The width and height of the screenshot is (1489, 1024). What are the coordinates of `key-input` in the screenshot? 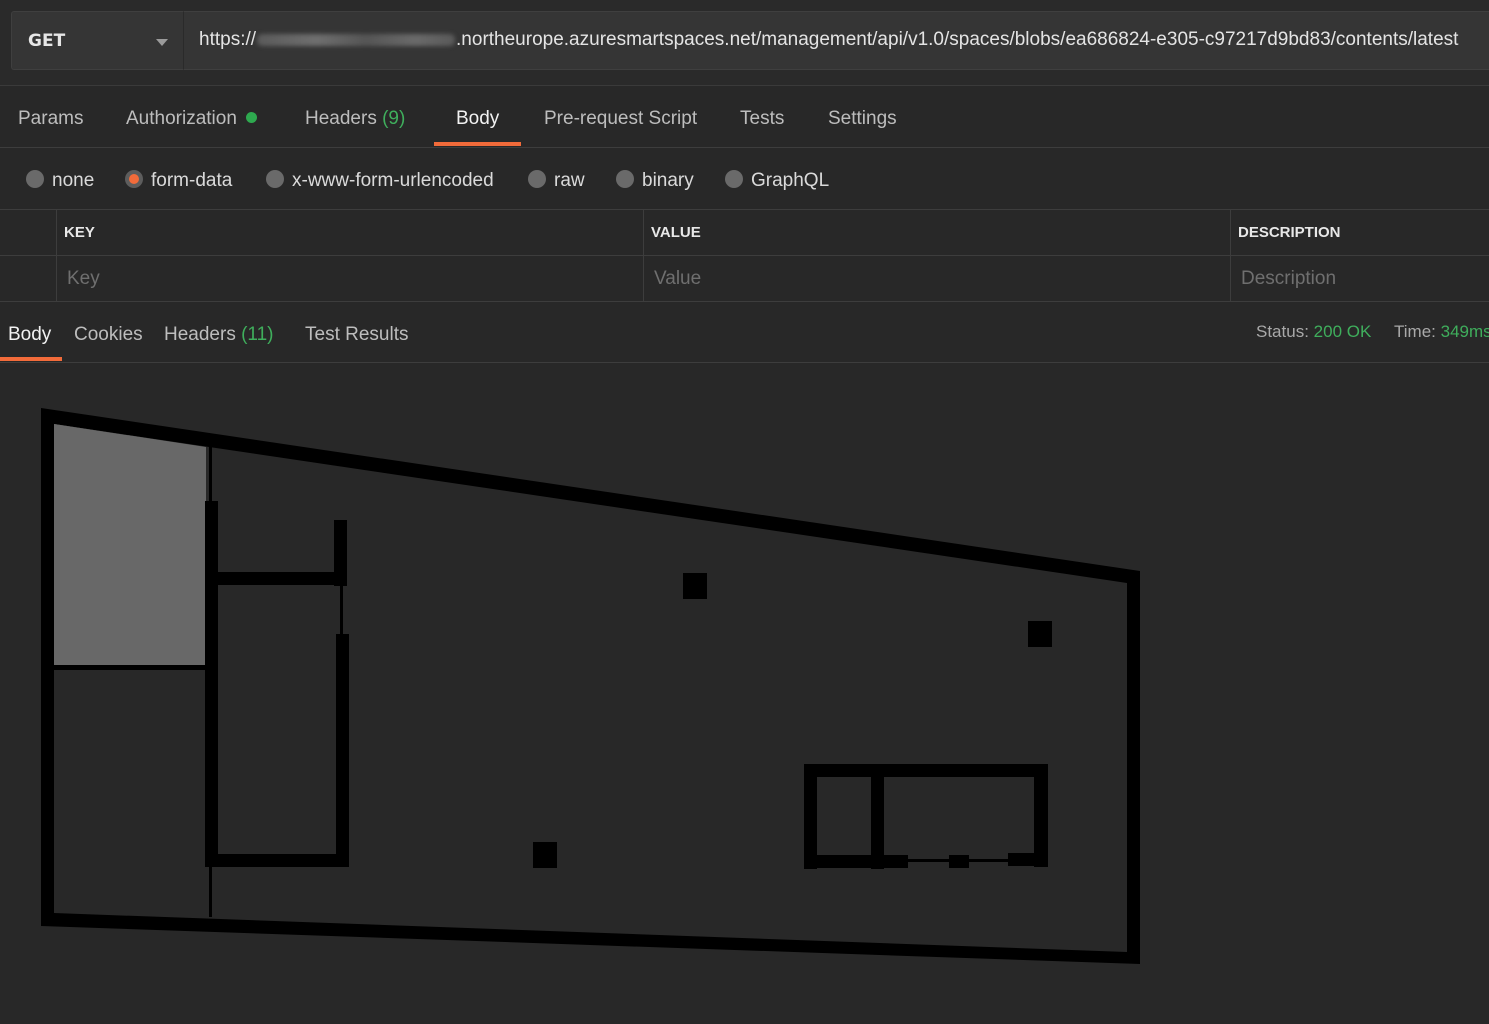 It's located at (352, 279).